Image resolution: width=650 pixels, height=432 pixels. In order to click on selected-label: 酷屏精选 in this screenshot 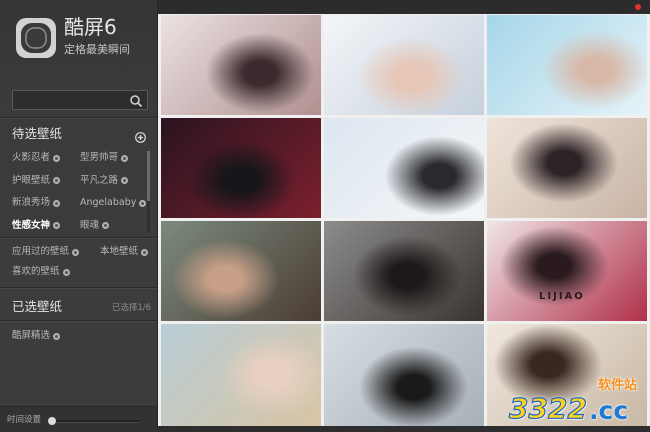, I will do `click(31, 335)`.